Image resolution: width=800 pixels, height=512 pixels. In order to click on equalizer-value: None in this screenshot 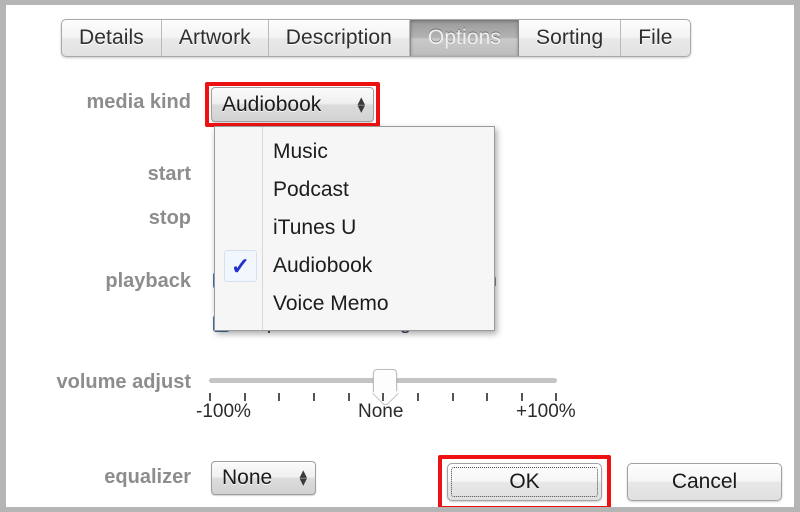, I will do `click(247, 477)`.